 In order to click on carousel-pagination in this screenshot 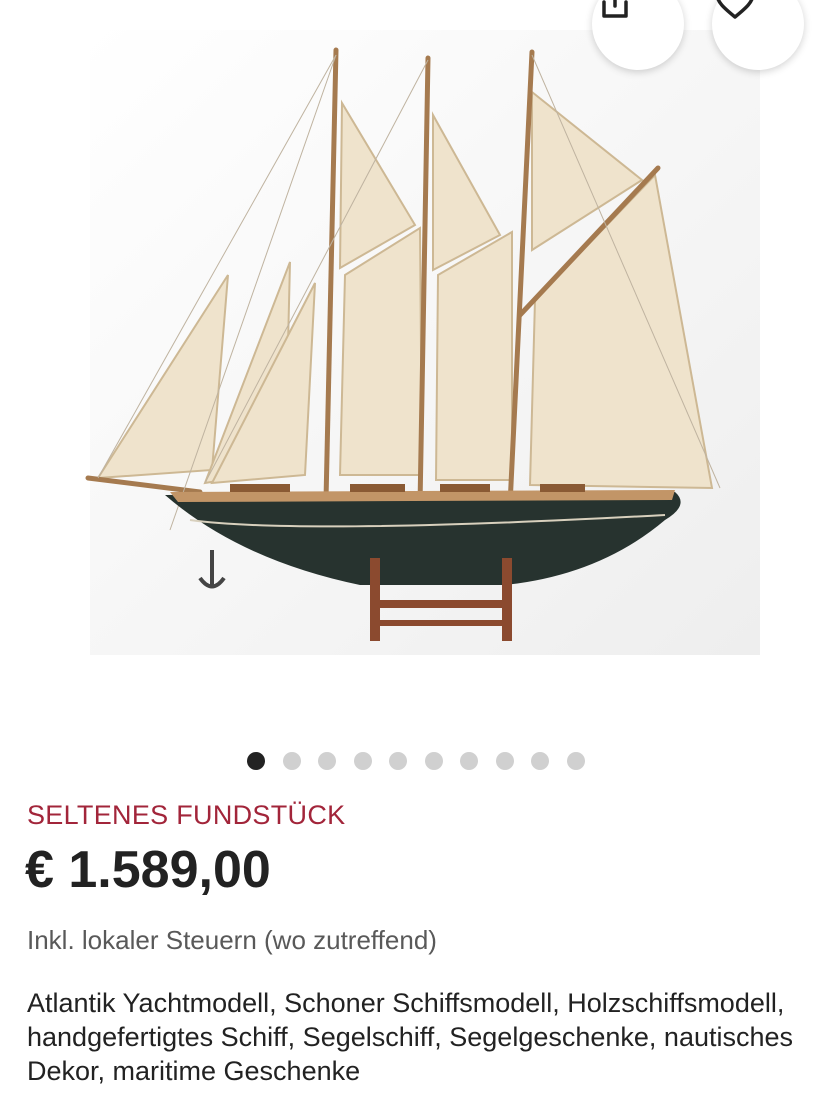, I will do `click(415, 762)`.